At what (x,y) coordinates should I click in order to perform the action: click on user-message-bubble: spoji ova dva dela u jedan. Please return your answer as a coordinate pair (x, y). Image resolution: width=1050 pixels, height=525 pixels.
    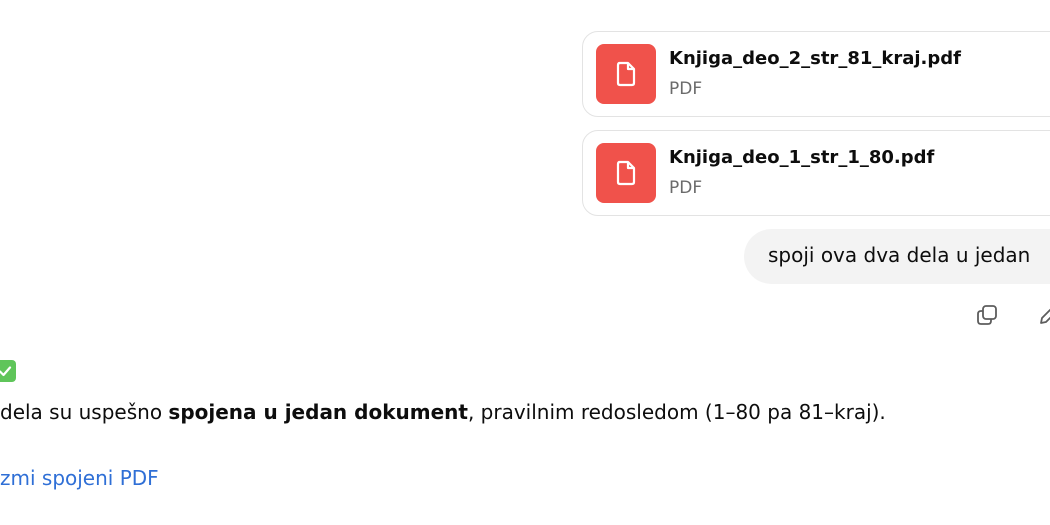
    Looking at the image, I should click on (897, 256).